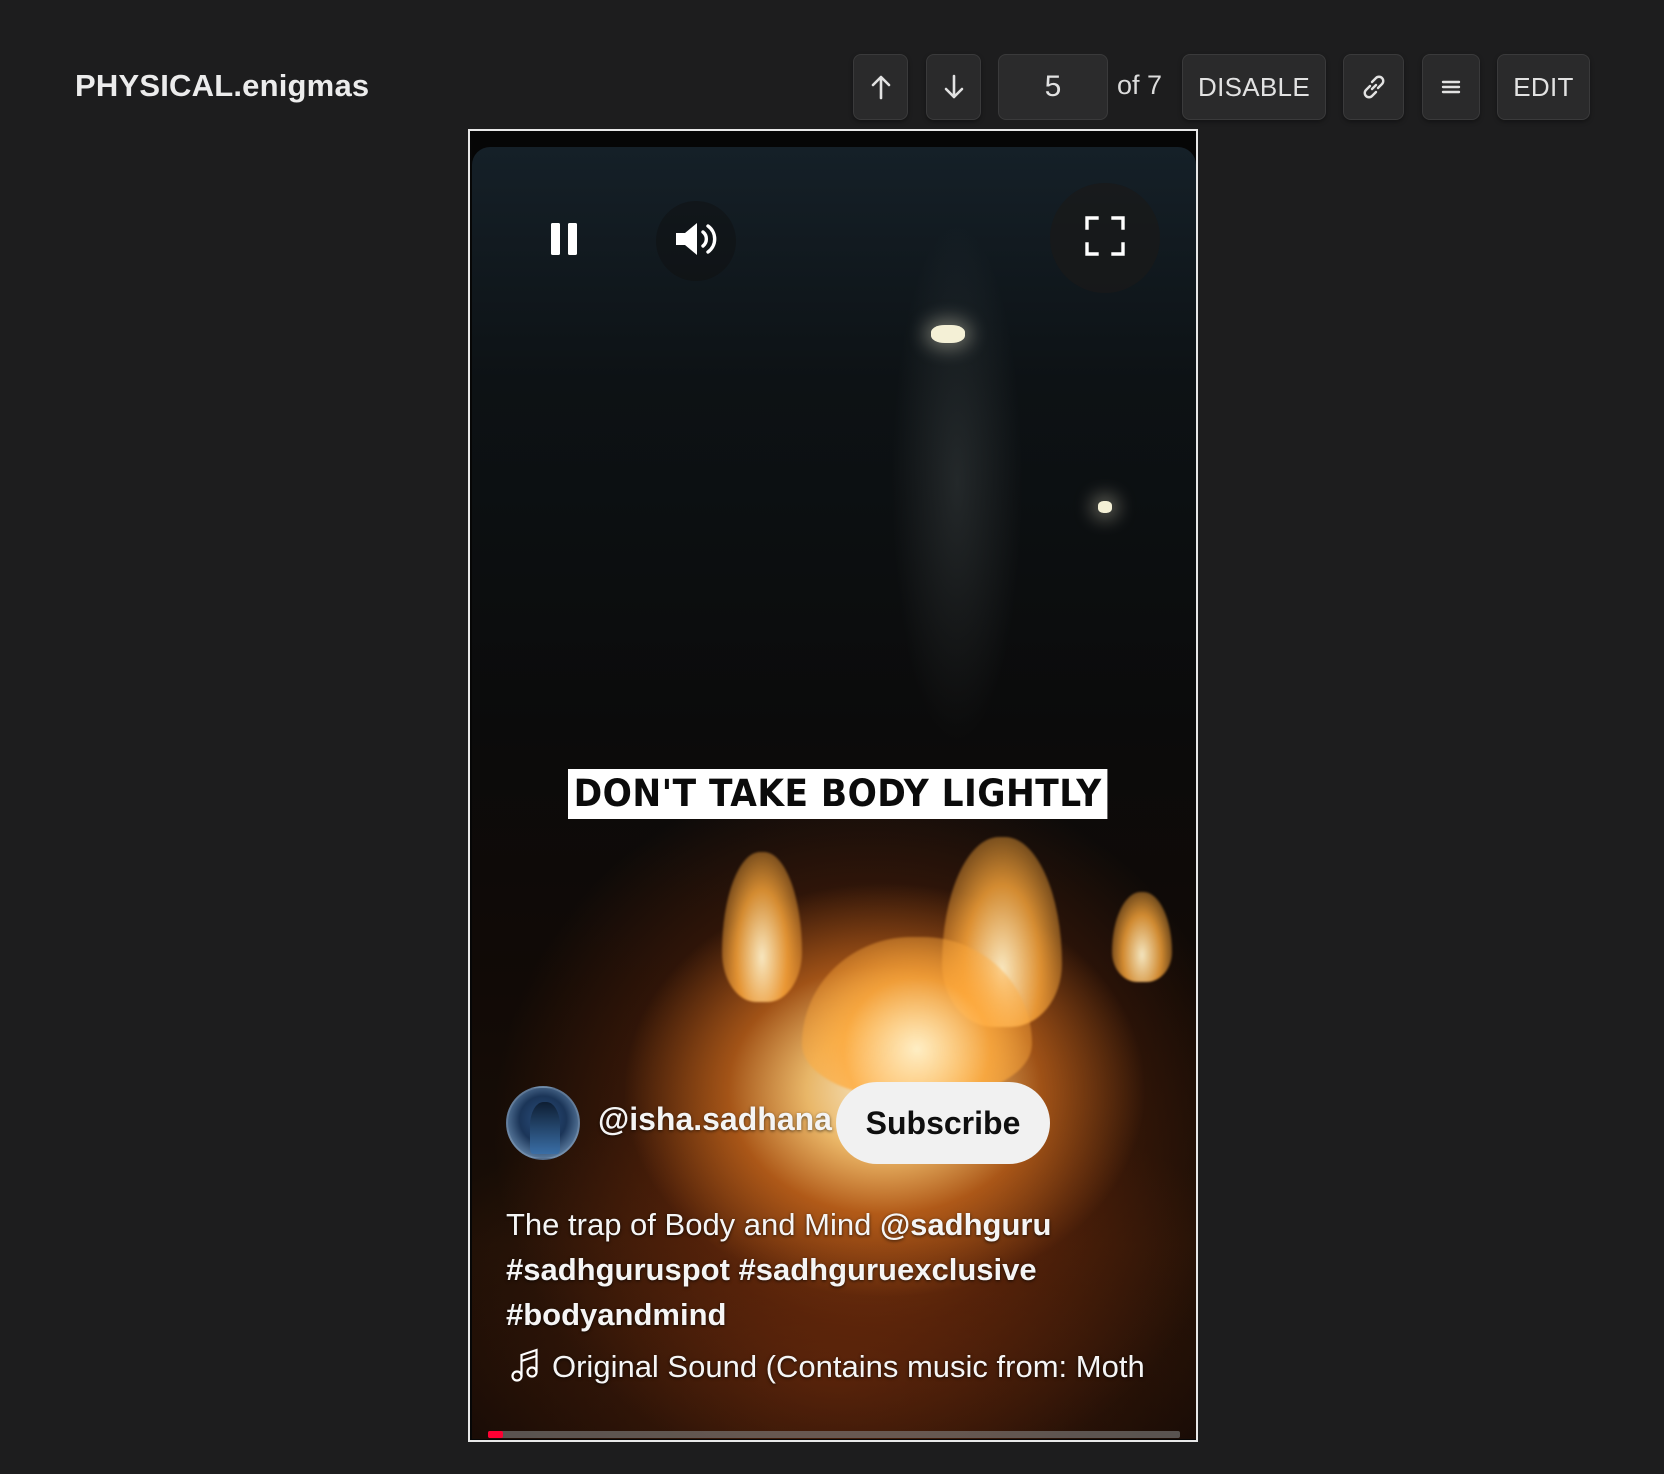  Describe the element at coordinates (1543, 87) in the screenshot. I see `edit-button: EDIT` at that location.